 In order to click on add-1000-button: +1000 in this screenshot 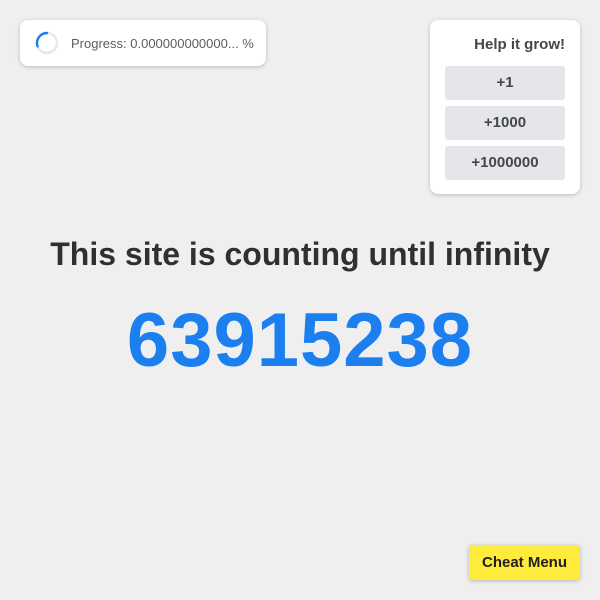, I will do `click(505, 123)`.